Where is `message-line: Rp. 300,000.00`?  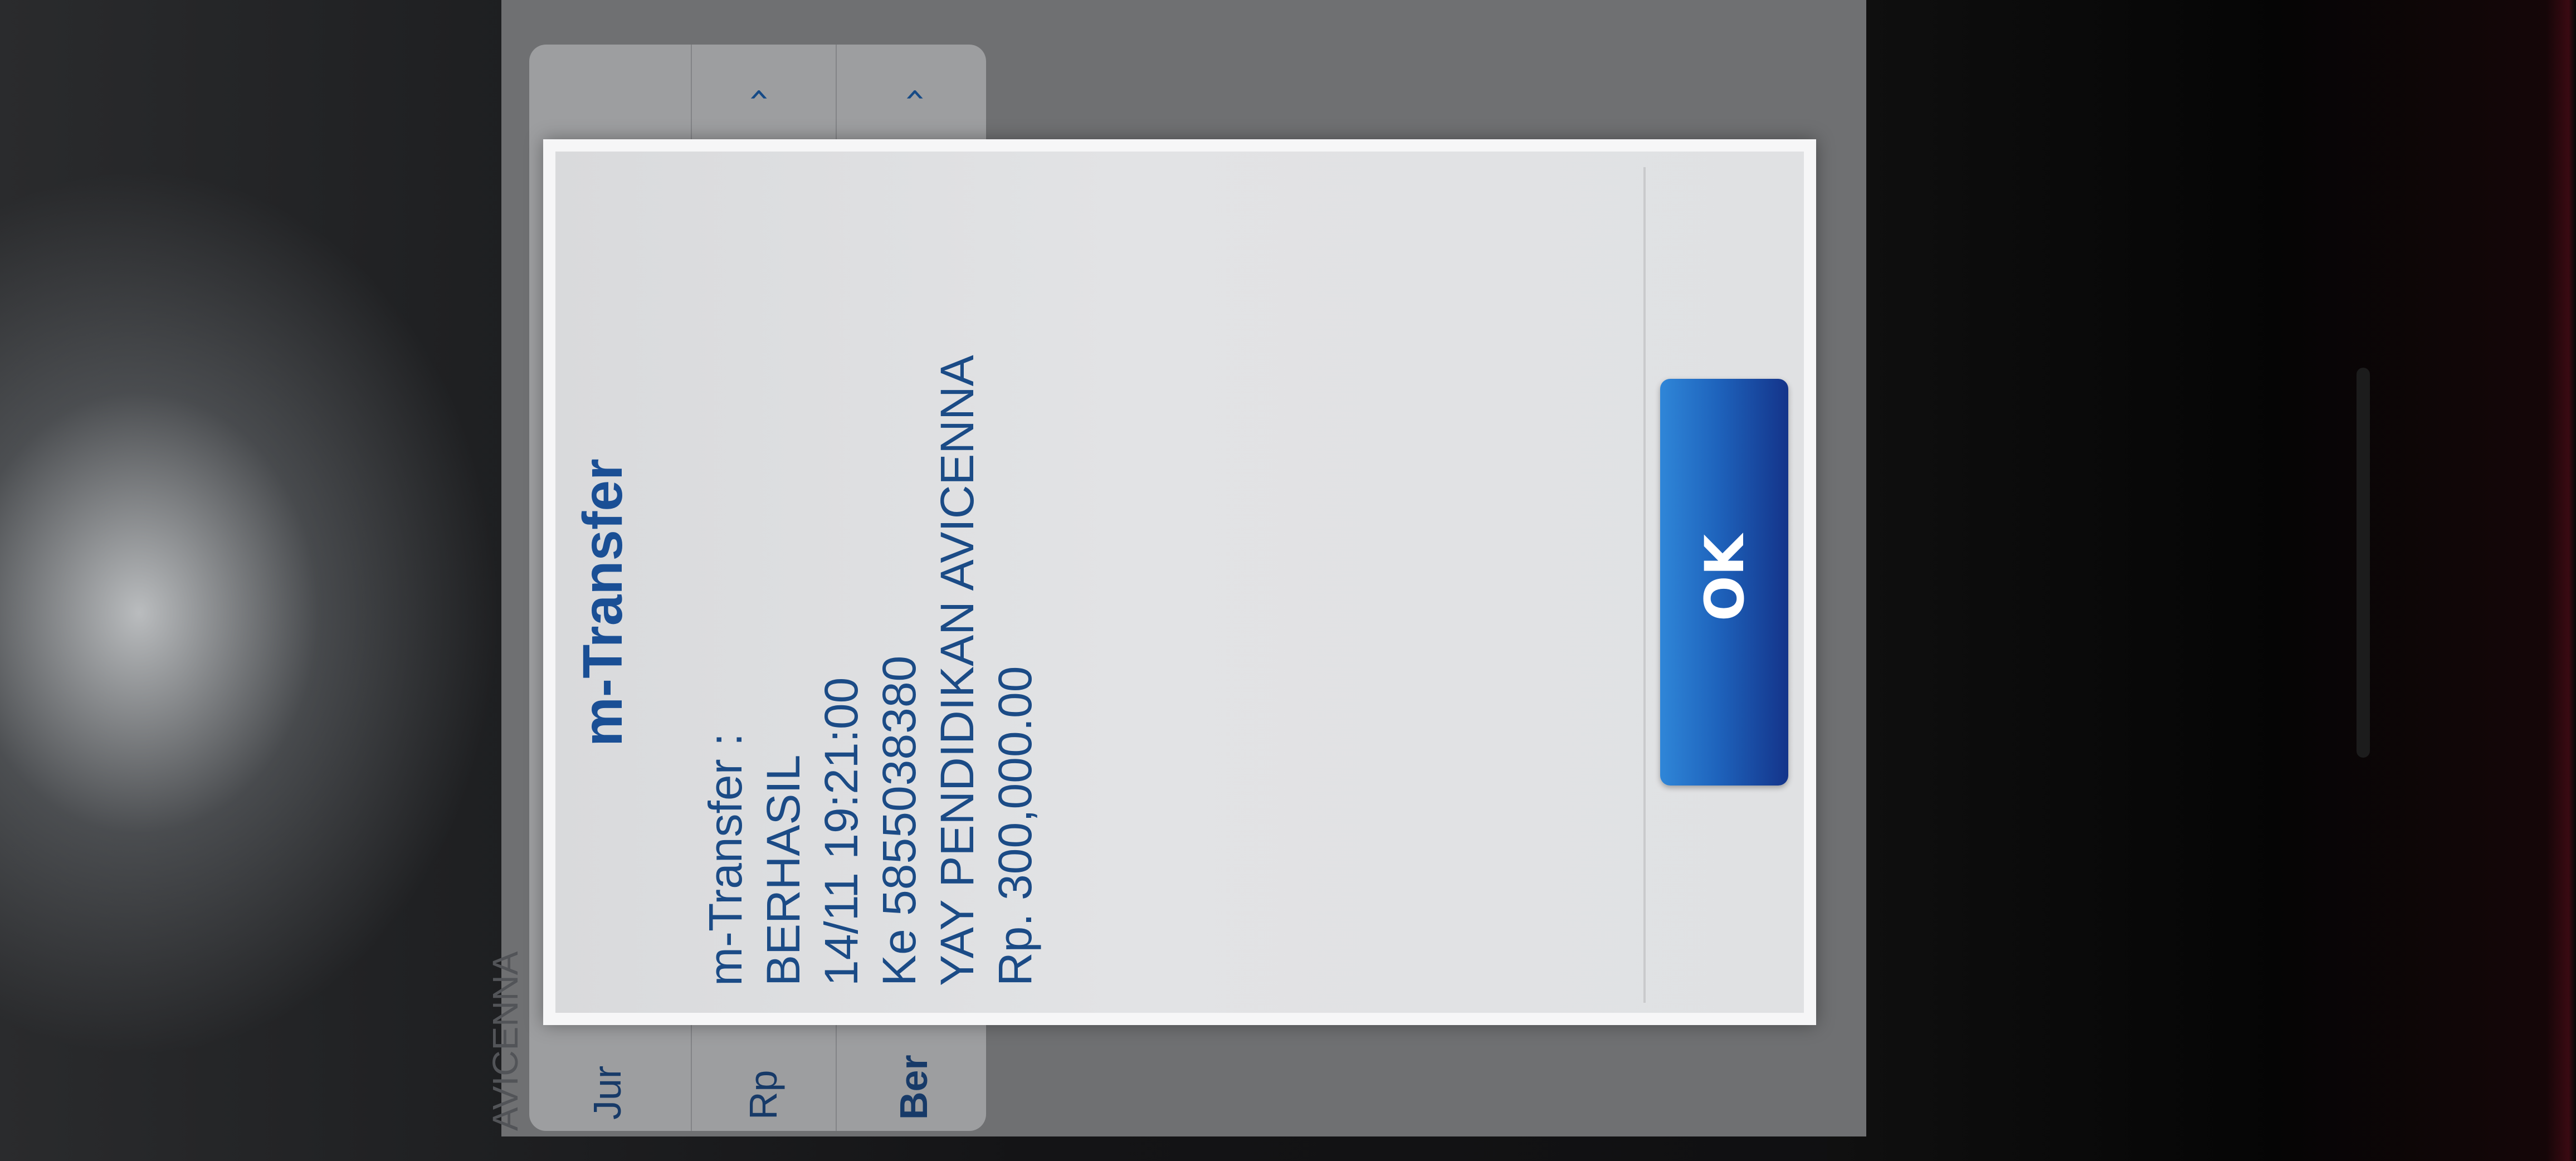 message-line: Rp. 300,000.00 is located at coordinates (1015, 826).